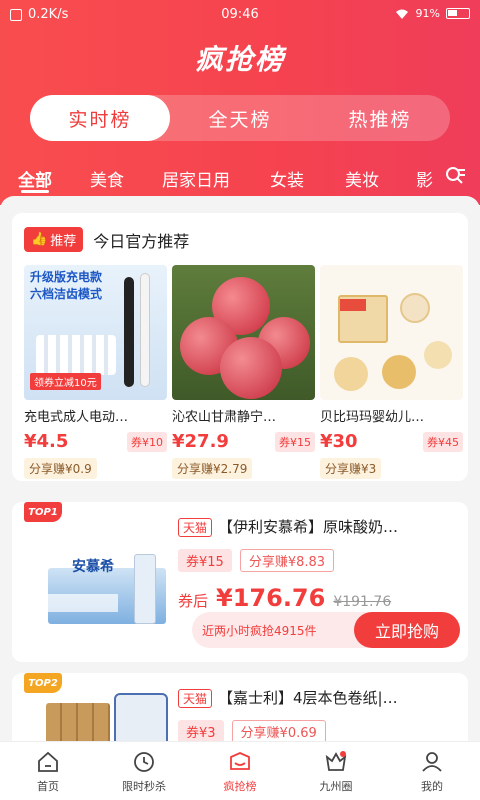 This screenshot has width=480, height=800. I want to click on page-title: 疯抢榜, so click(239, 59).